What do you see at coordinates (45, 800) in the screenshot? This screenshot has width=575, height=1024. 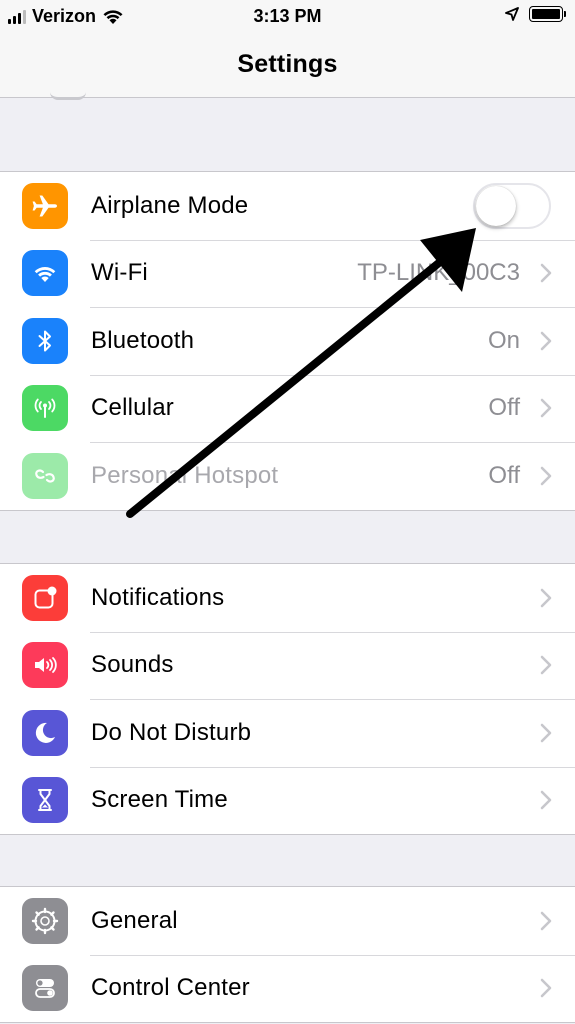 I see `hourglass-icon` at bounding box center [45, 800].